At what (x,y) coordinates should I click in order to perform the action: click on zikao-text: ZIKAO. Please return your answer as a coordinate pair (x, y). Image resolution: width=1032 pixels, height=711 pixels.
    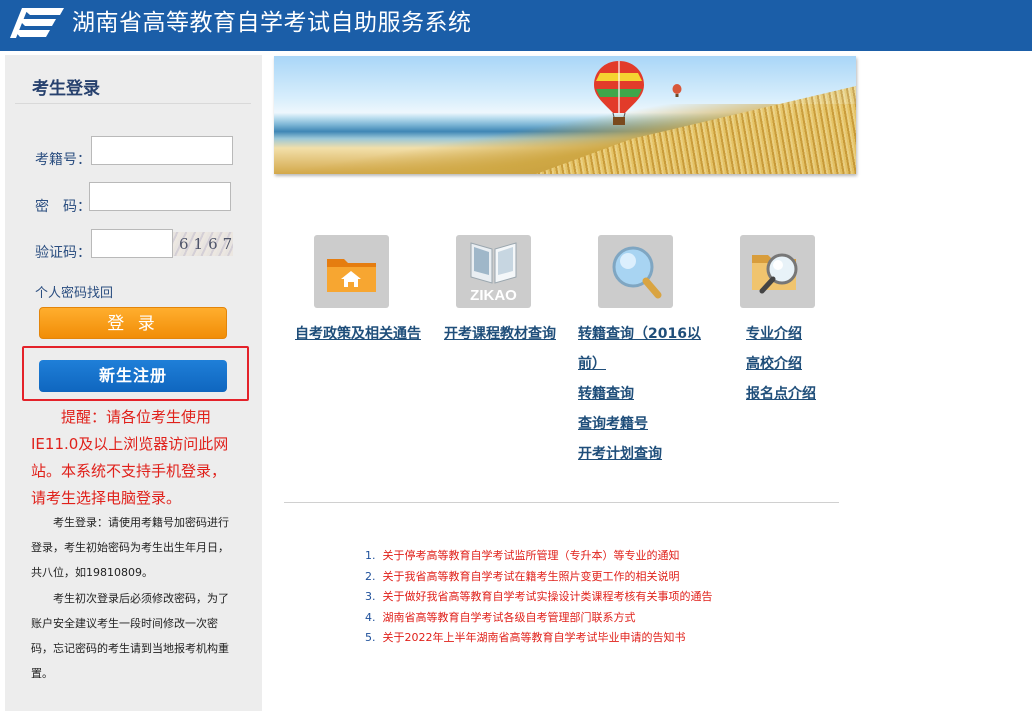
    Looking at the image, I should click on (493, 295).